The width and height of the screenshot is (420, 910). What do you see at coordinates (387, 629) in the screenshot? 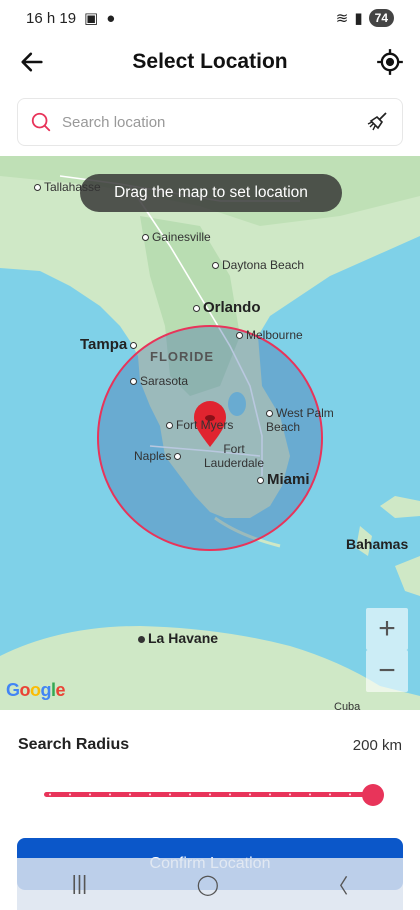
I see `zoom-in-button: +` at bounding box center [387, 629].